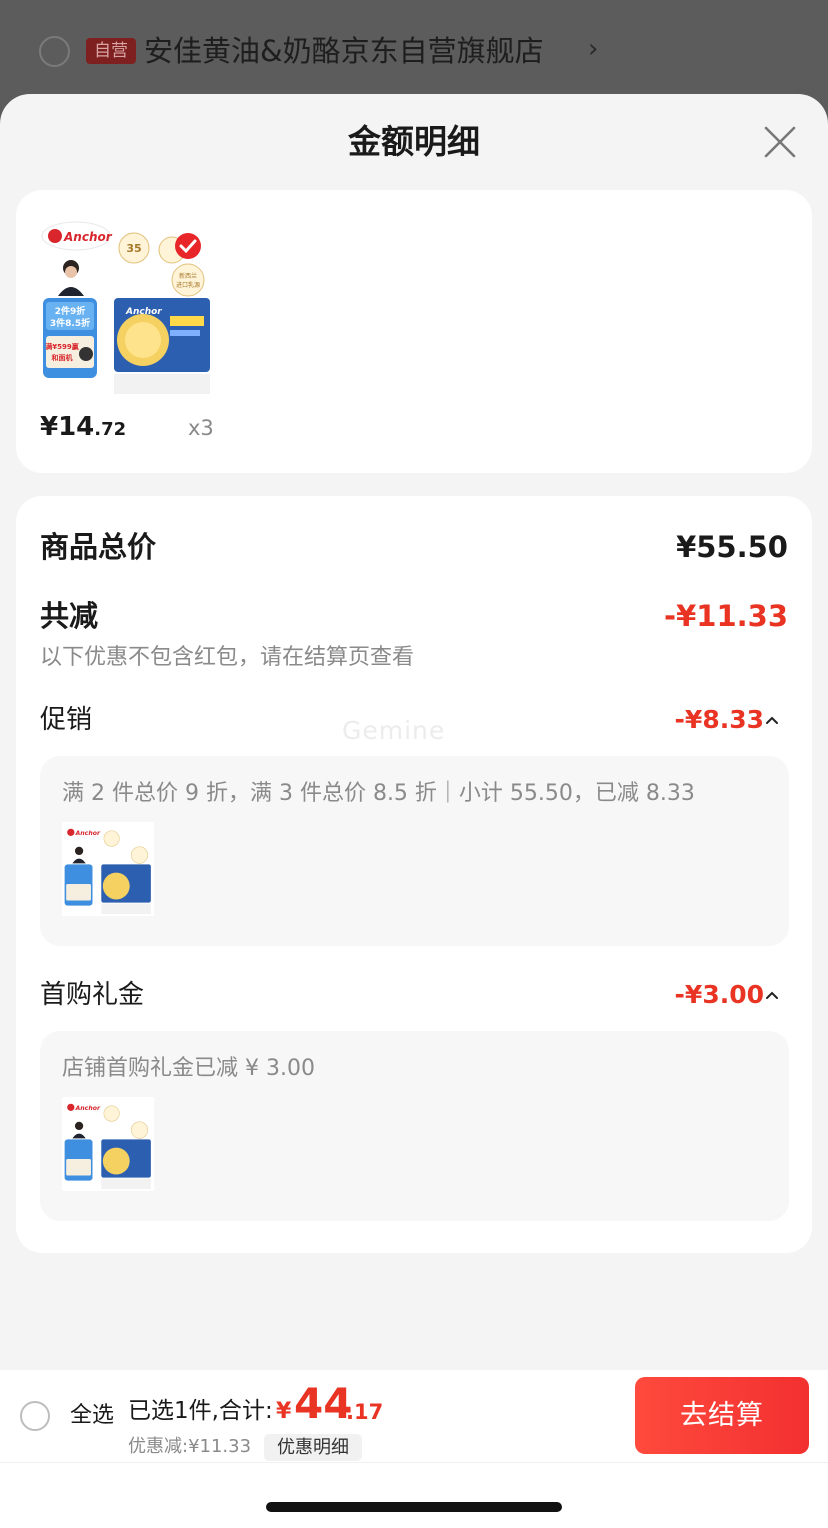 The width and height of the screenshot is (828, 1528). I want to click on total-reduction-label: 共减, so click(69, 616).